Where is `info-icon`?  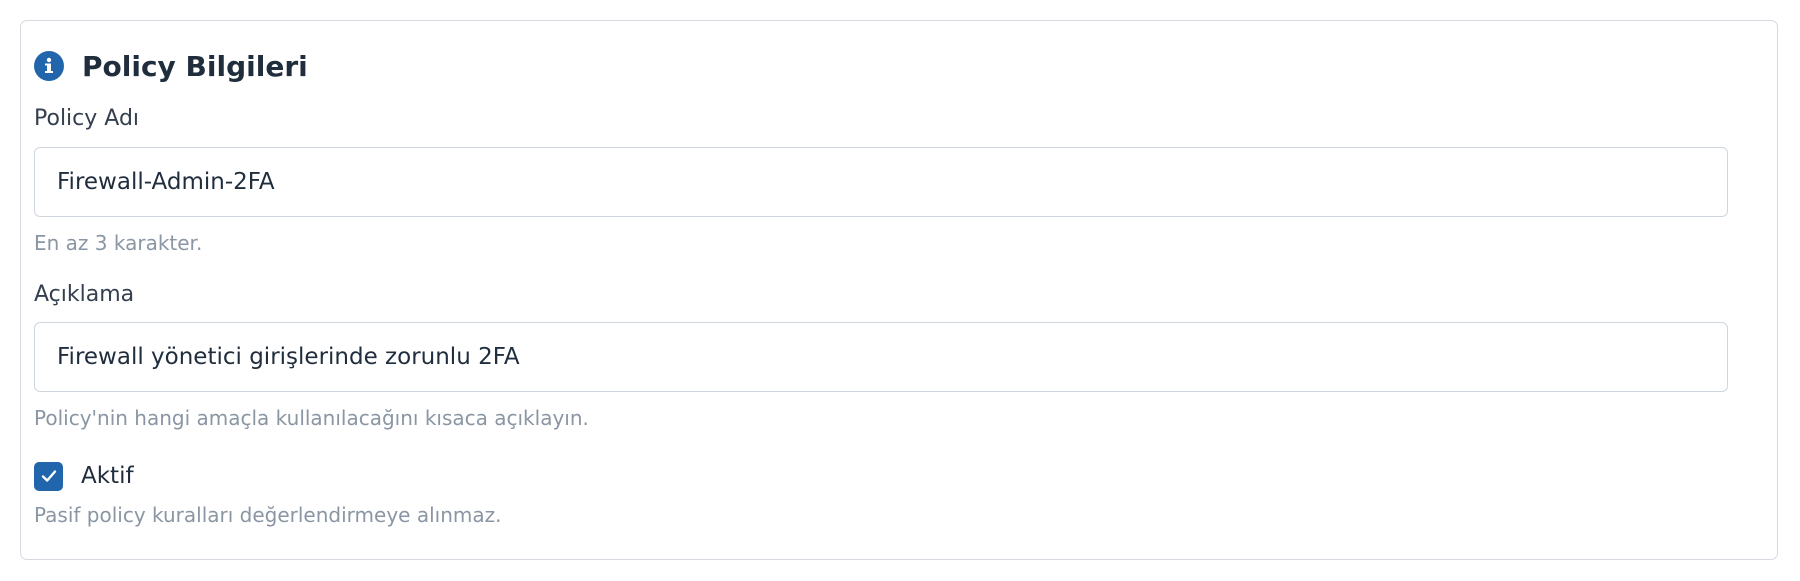 info-icon is located at coordinates (49, 66).